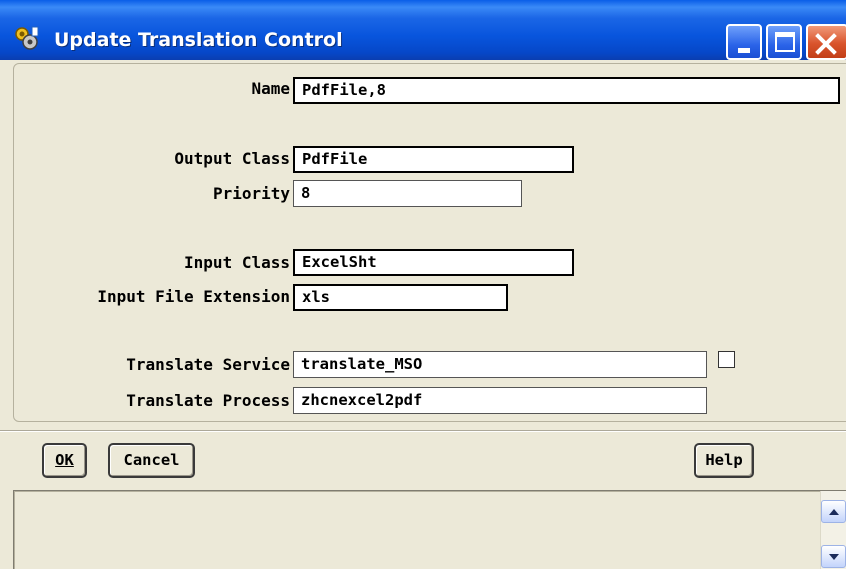  I want to click on close-icon, so click(826, 44).